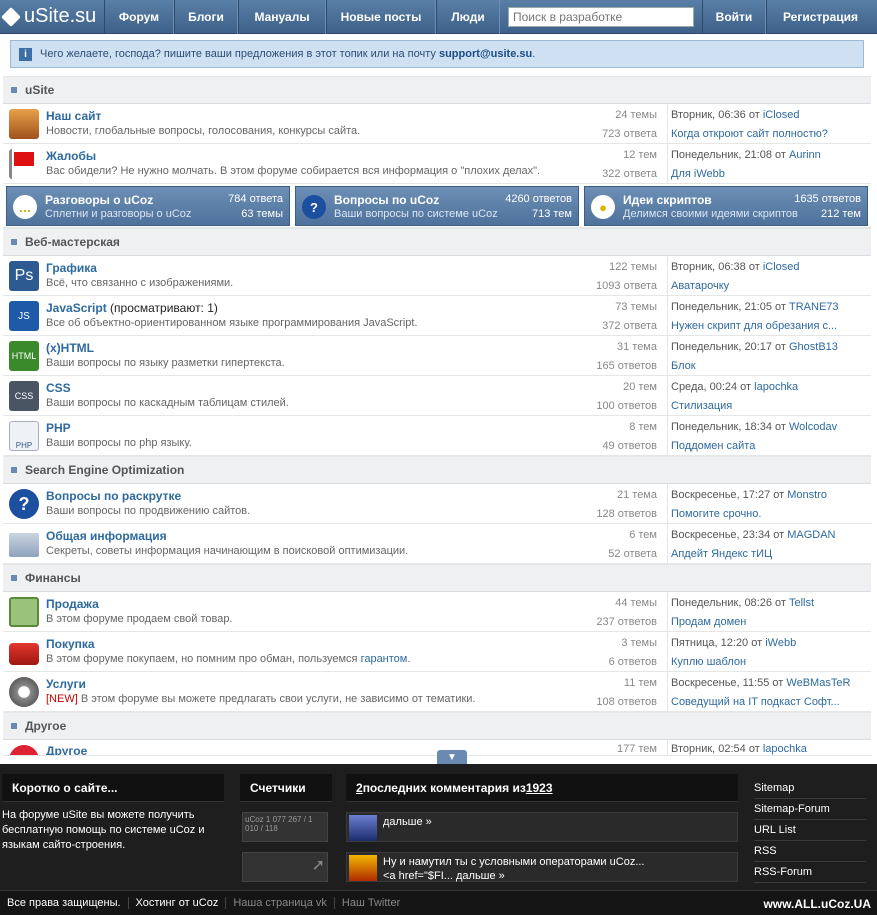 This screenshot has height=915, width=877. I want to click on last-post-author: iWebb, so click(780, 643).